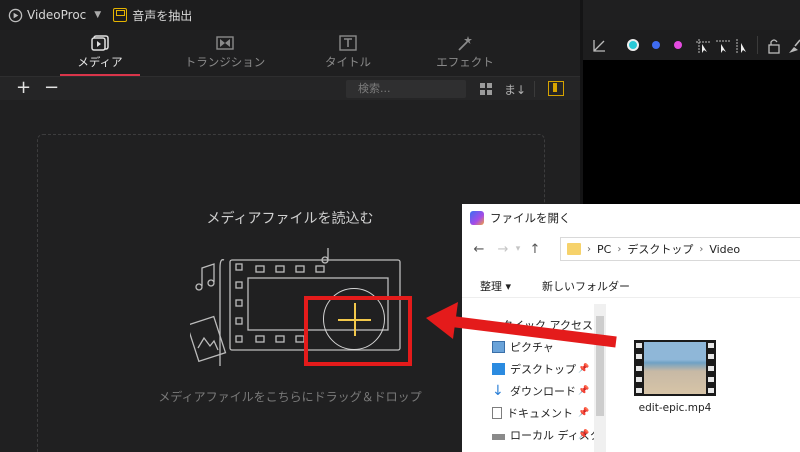 The image size is (800, 452). I want to click on address-bar: ← → ▾ ↑ › PC › デスクトップ › Video, so click(631, 249).